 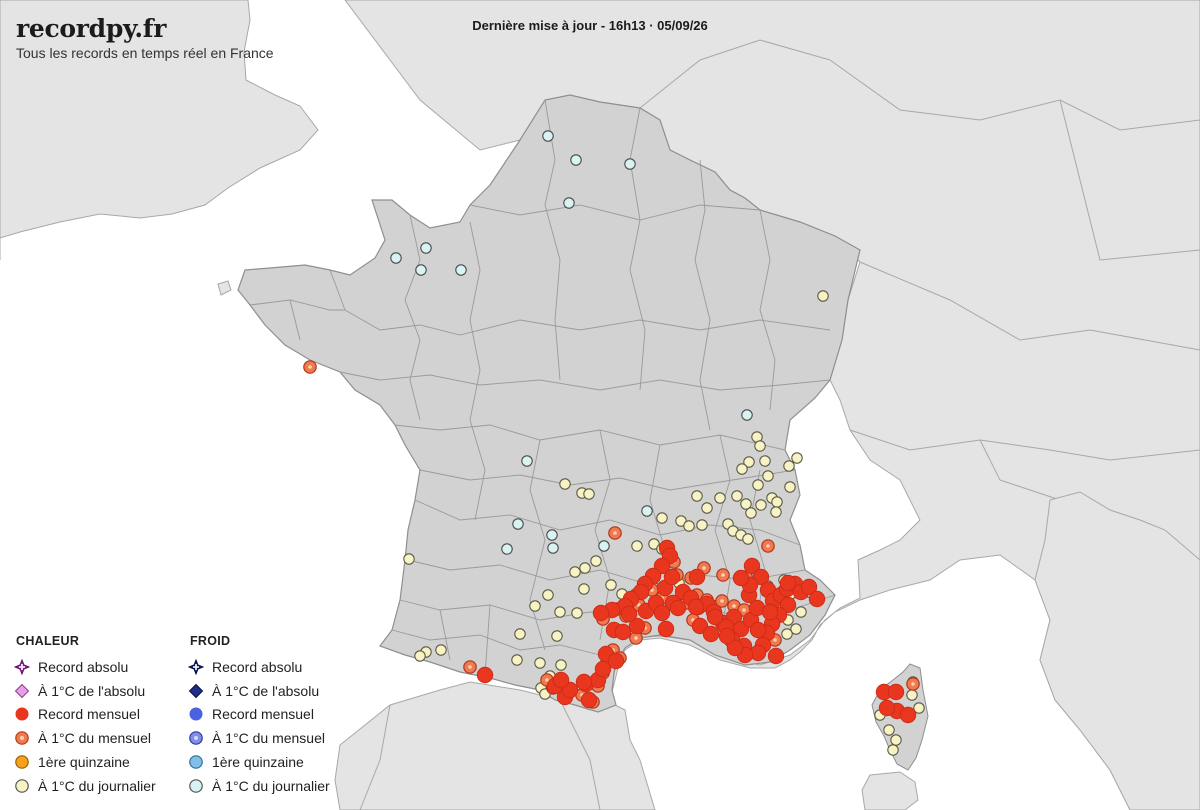 I want to click on legend-cold-near-monthly: À 1°C du mensuel, so click(x=259, y=738).